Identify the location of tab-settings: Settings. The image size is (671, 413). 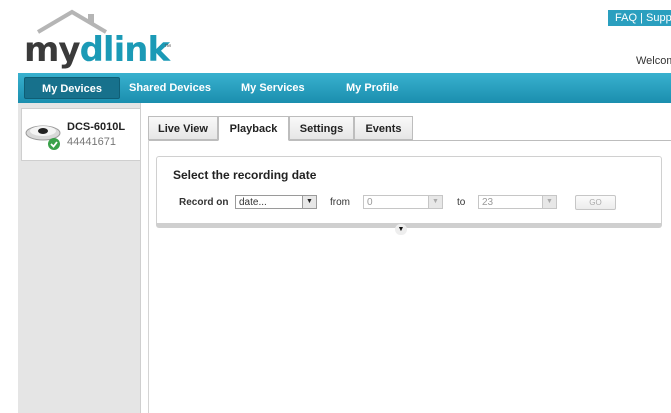
(321, 128).